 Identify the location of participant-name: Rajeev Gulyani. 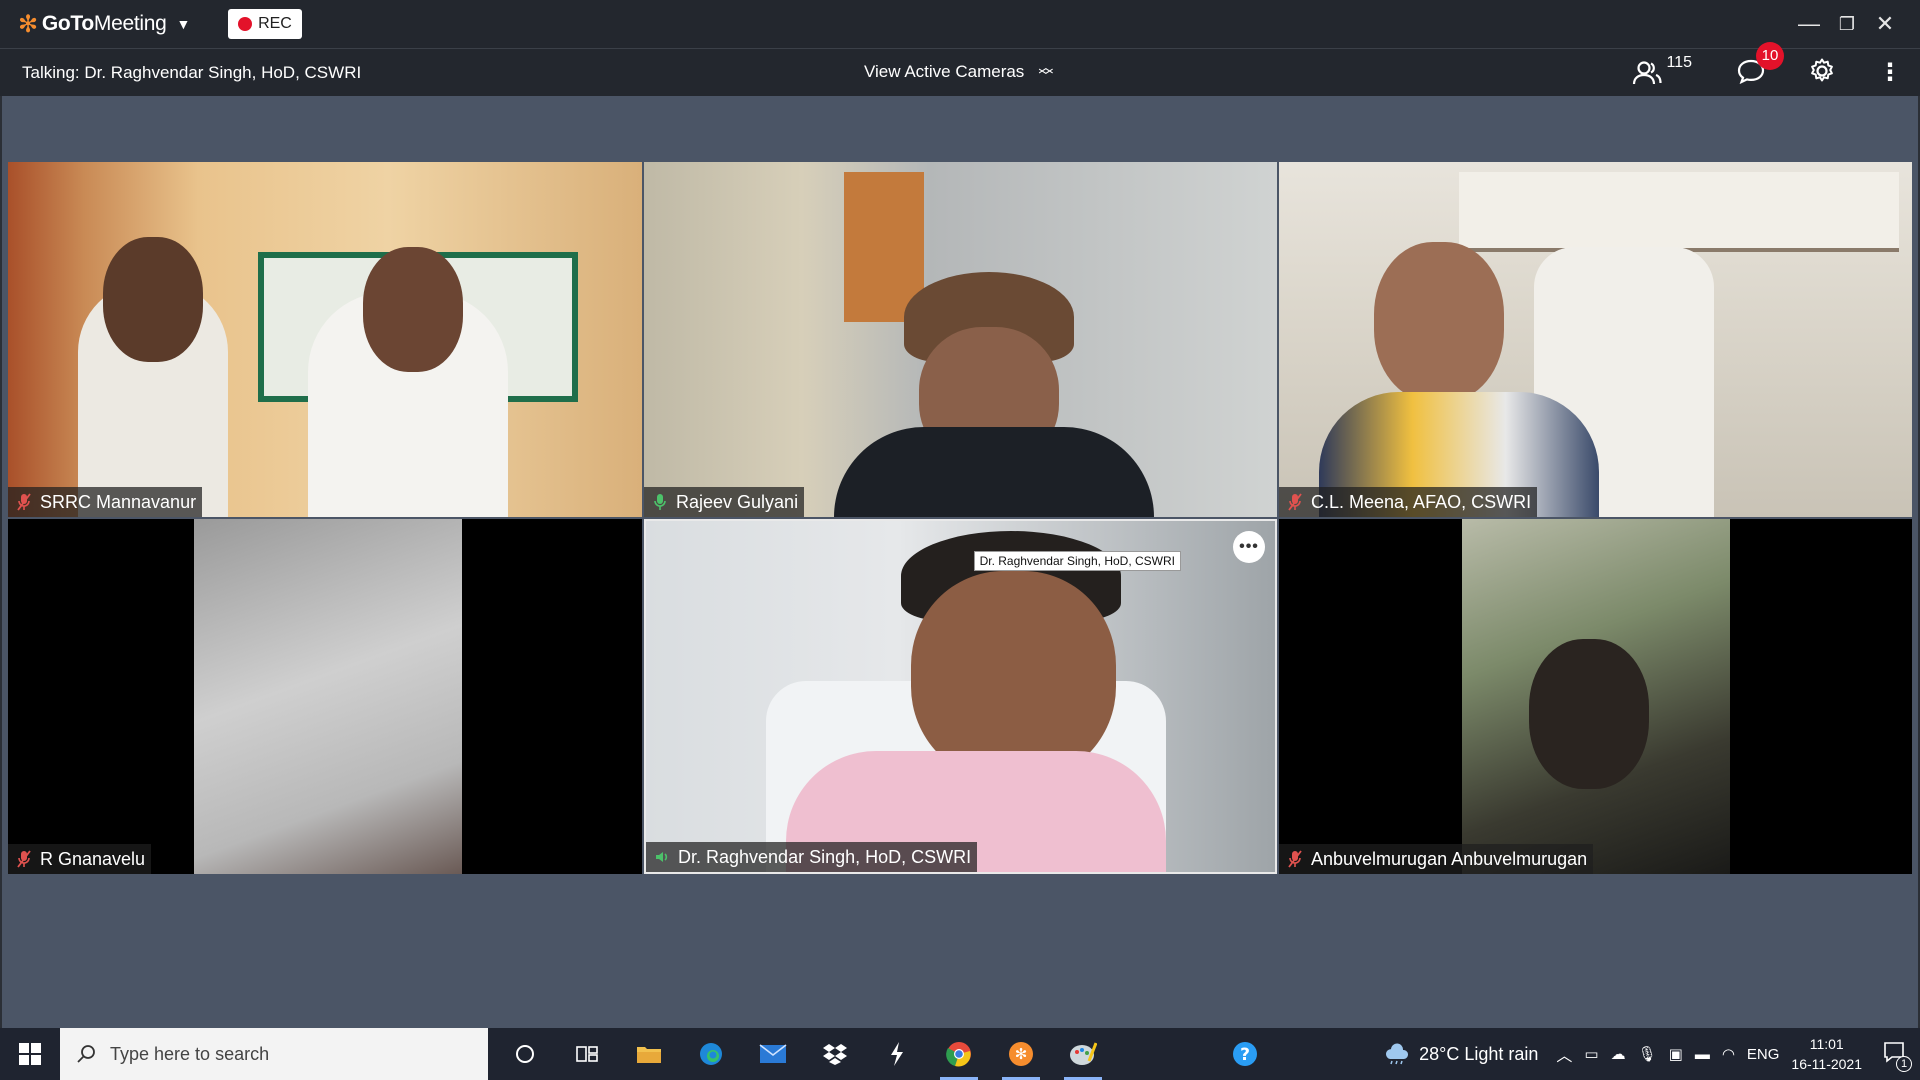
(737, 501).